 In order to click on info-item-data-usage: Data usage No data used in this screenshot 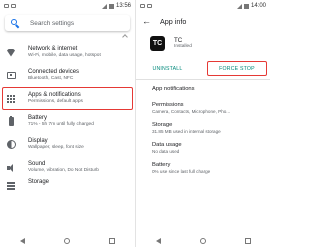, I will do `click(211, 148)`.